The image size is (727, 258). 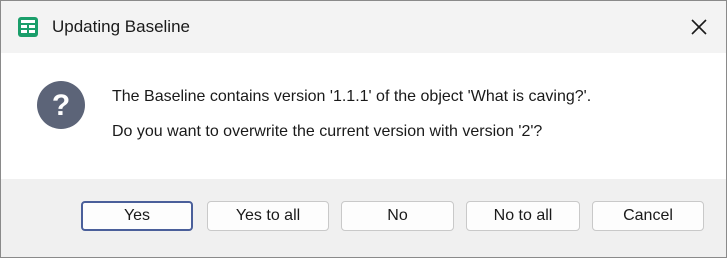 What do you see at coordinates (523, 216) in the screenshot?
I see `no-to-all-button: No to all` at bounding box center [523, 216].